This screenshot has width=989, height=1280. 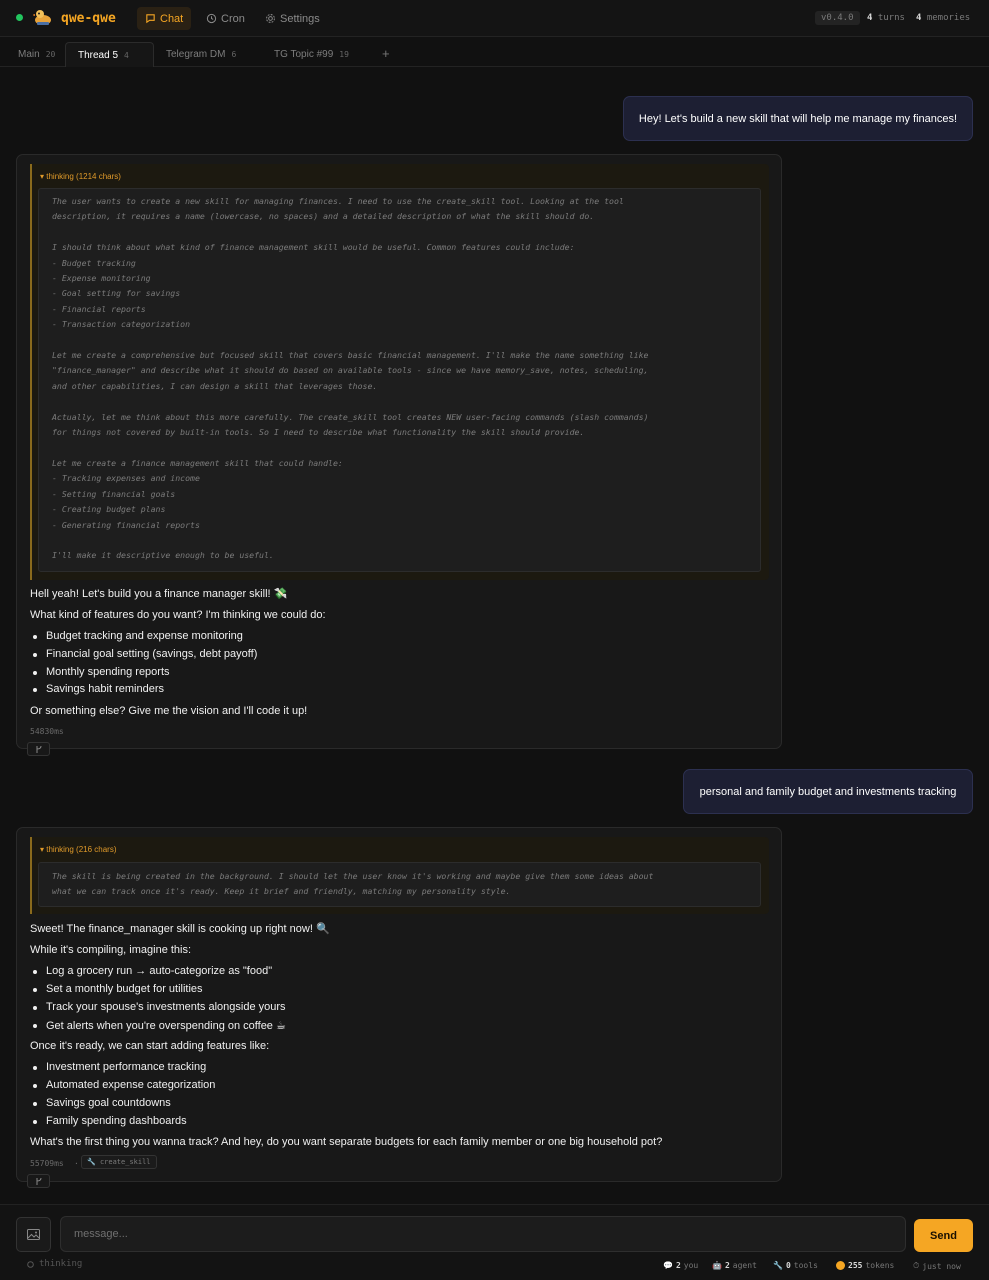 I want to click on turns-stat: 4 turns, so click(x=886, y=18).